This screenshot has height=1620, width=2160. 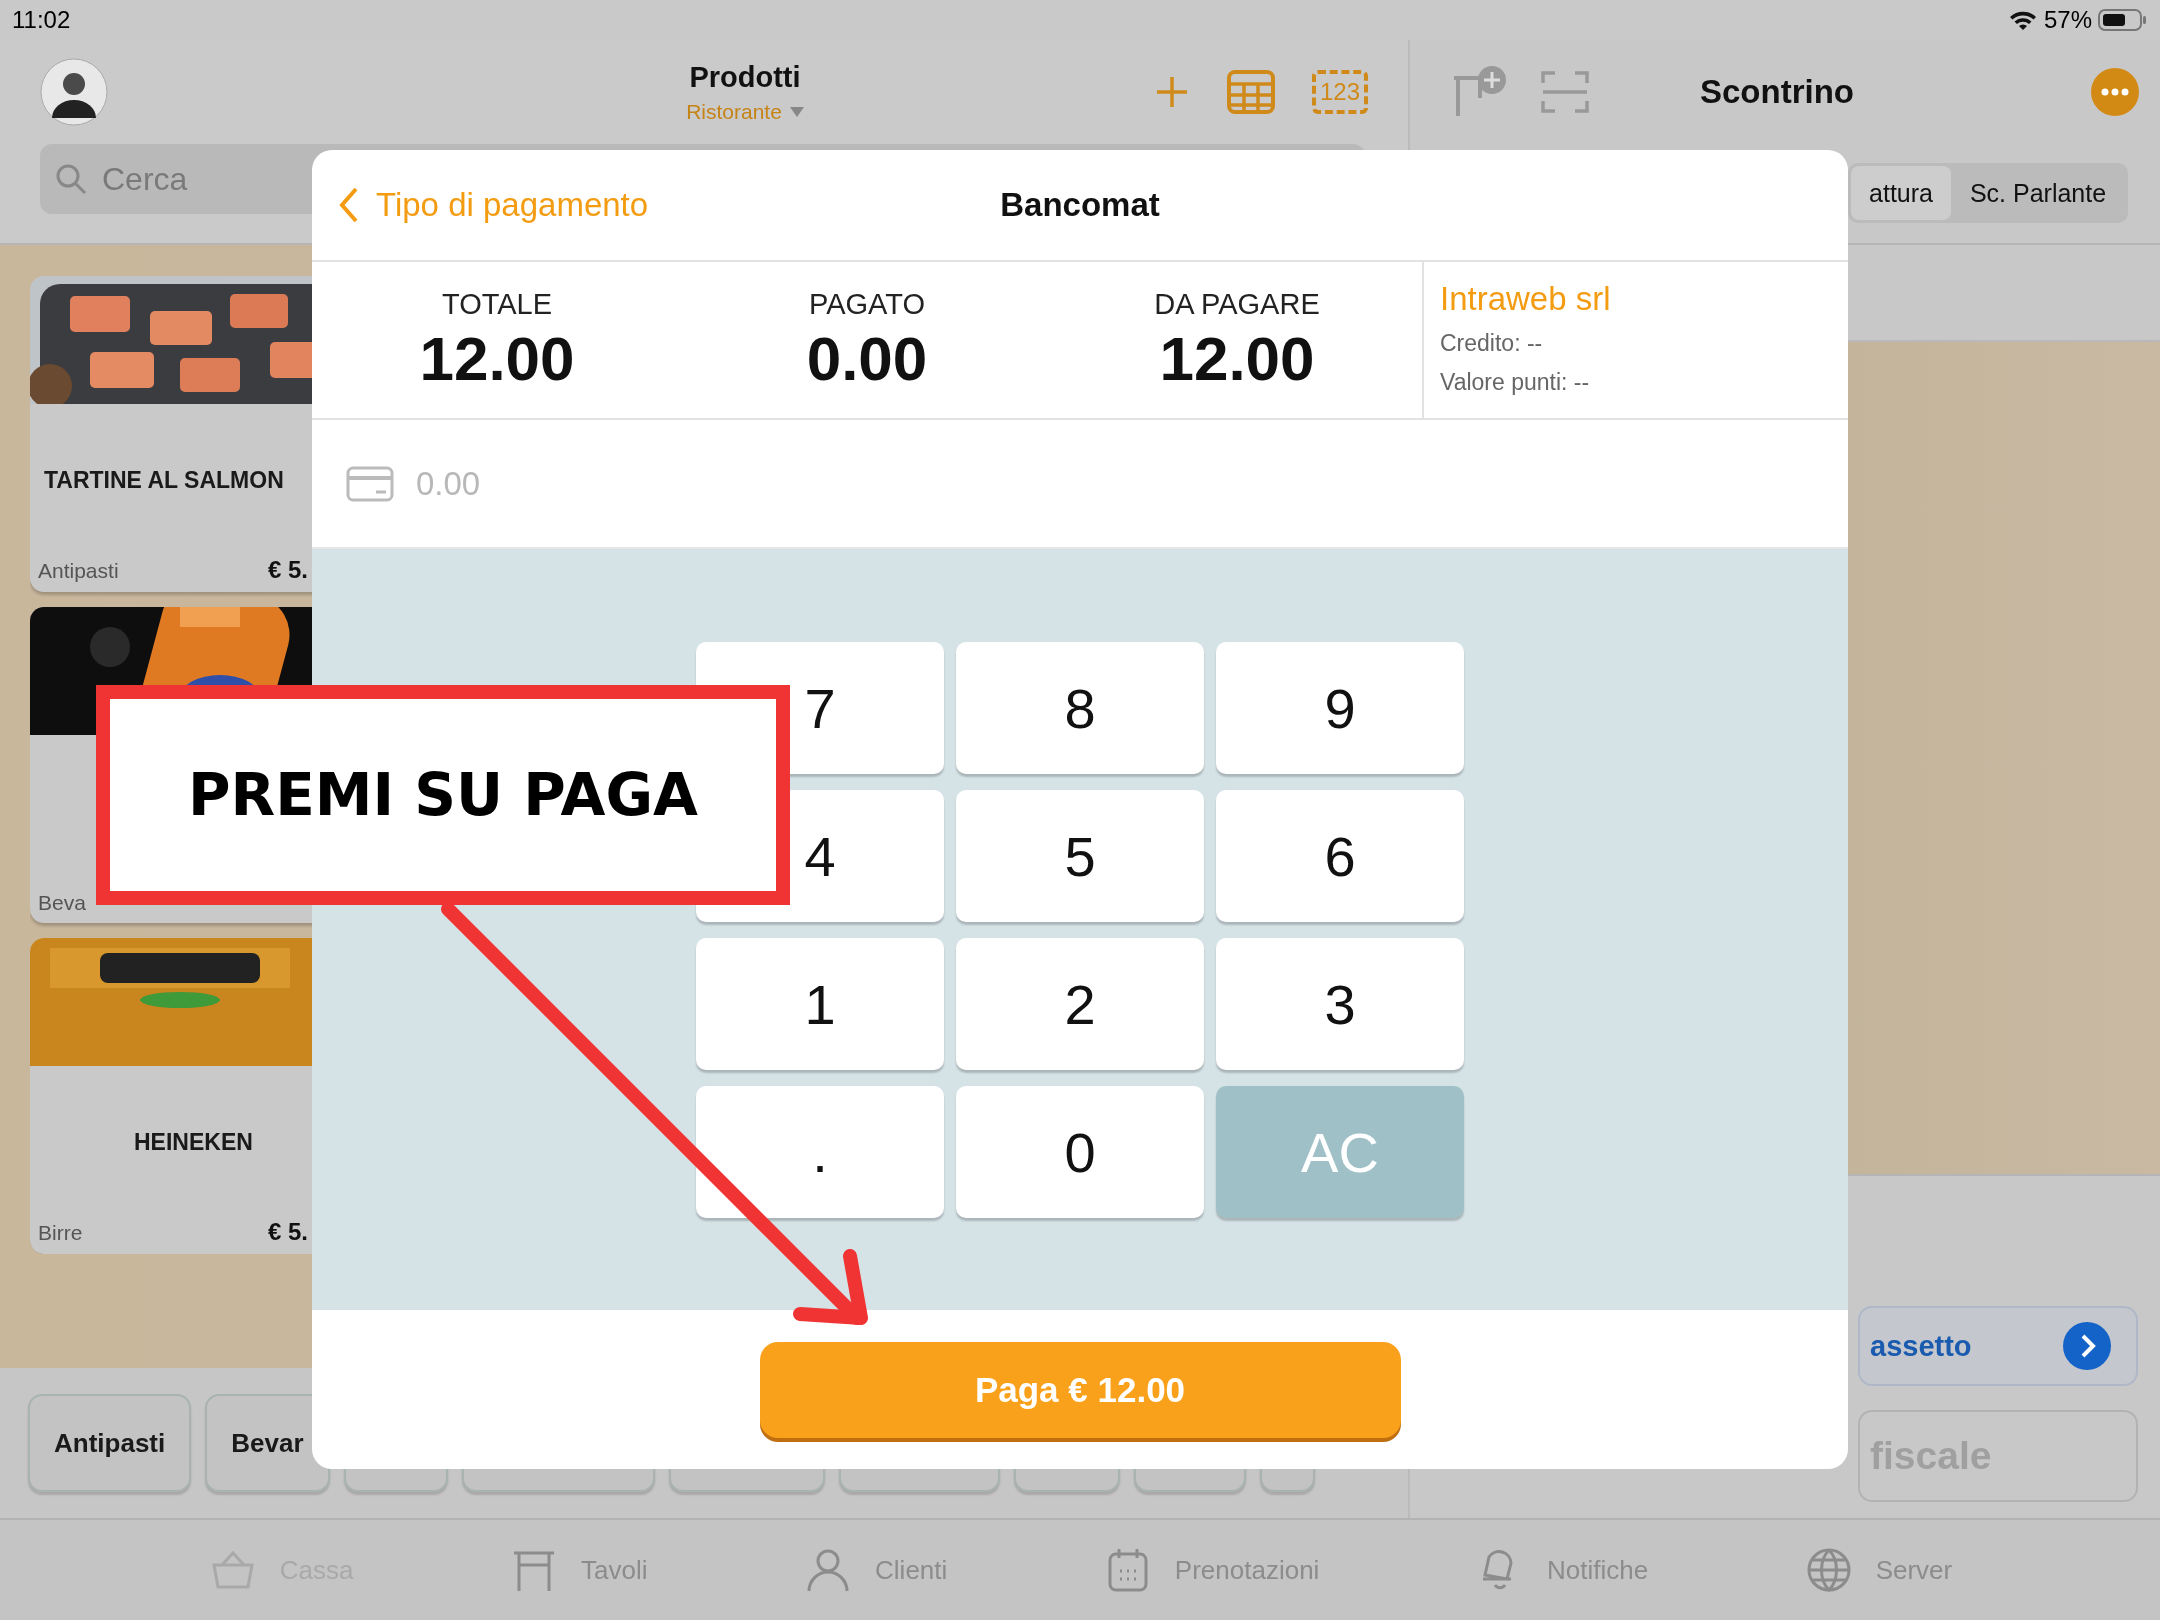 What do you see at coordinates (1080, 205) in the screenshot?
I see `dialog-title: Bancomat` at bounding box center [1080, 205].